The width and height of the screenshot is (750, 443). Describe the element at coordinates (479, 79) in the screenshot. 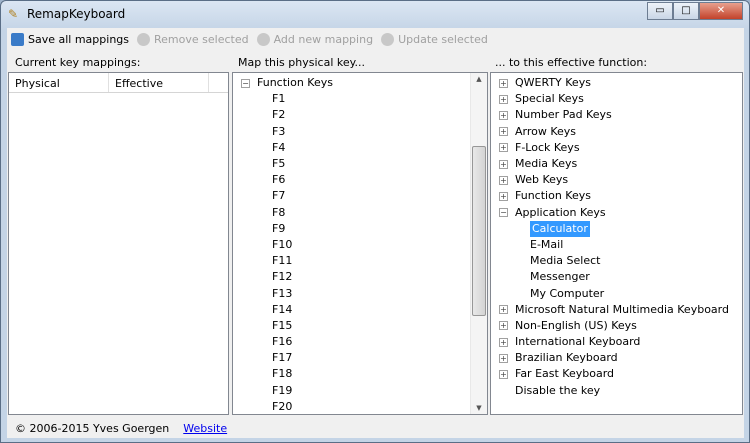

I see `scroll-up-icon: ▲` at that location.